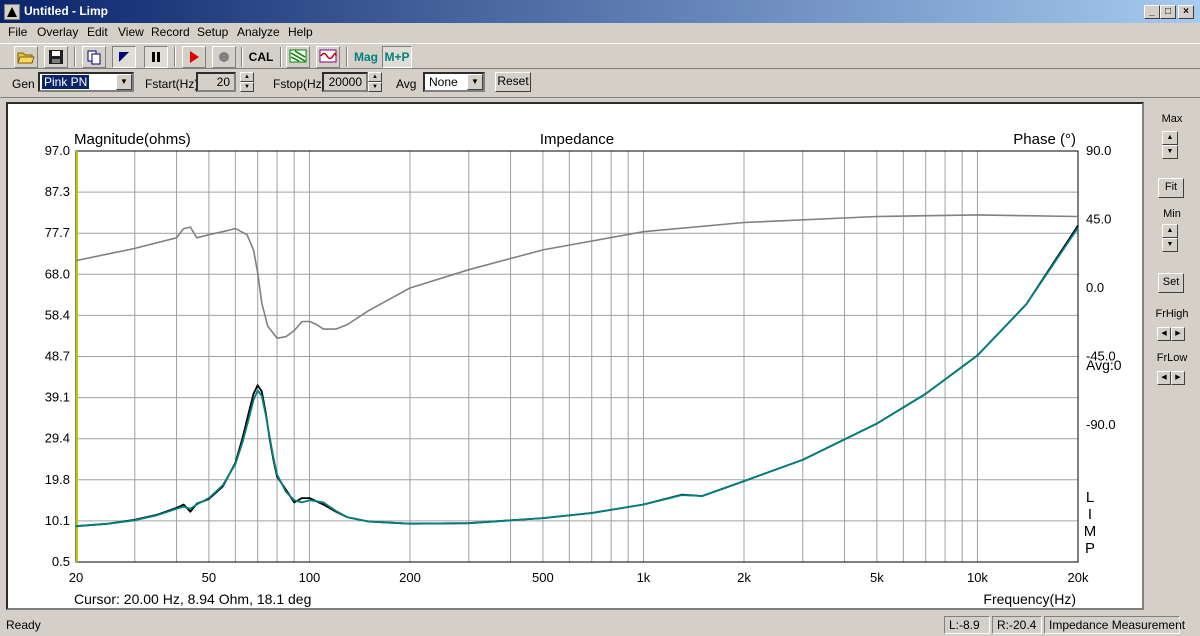  I want to click on avg-readout: Avg:0, so click(1104, 365).